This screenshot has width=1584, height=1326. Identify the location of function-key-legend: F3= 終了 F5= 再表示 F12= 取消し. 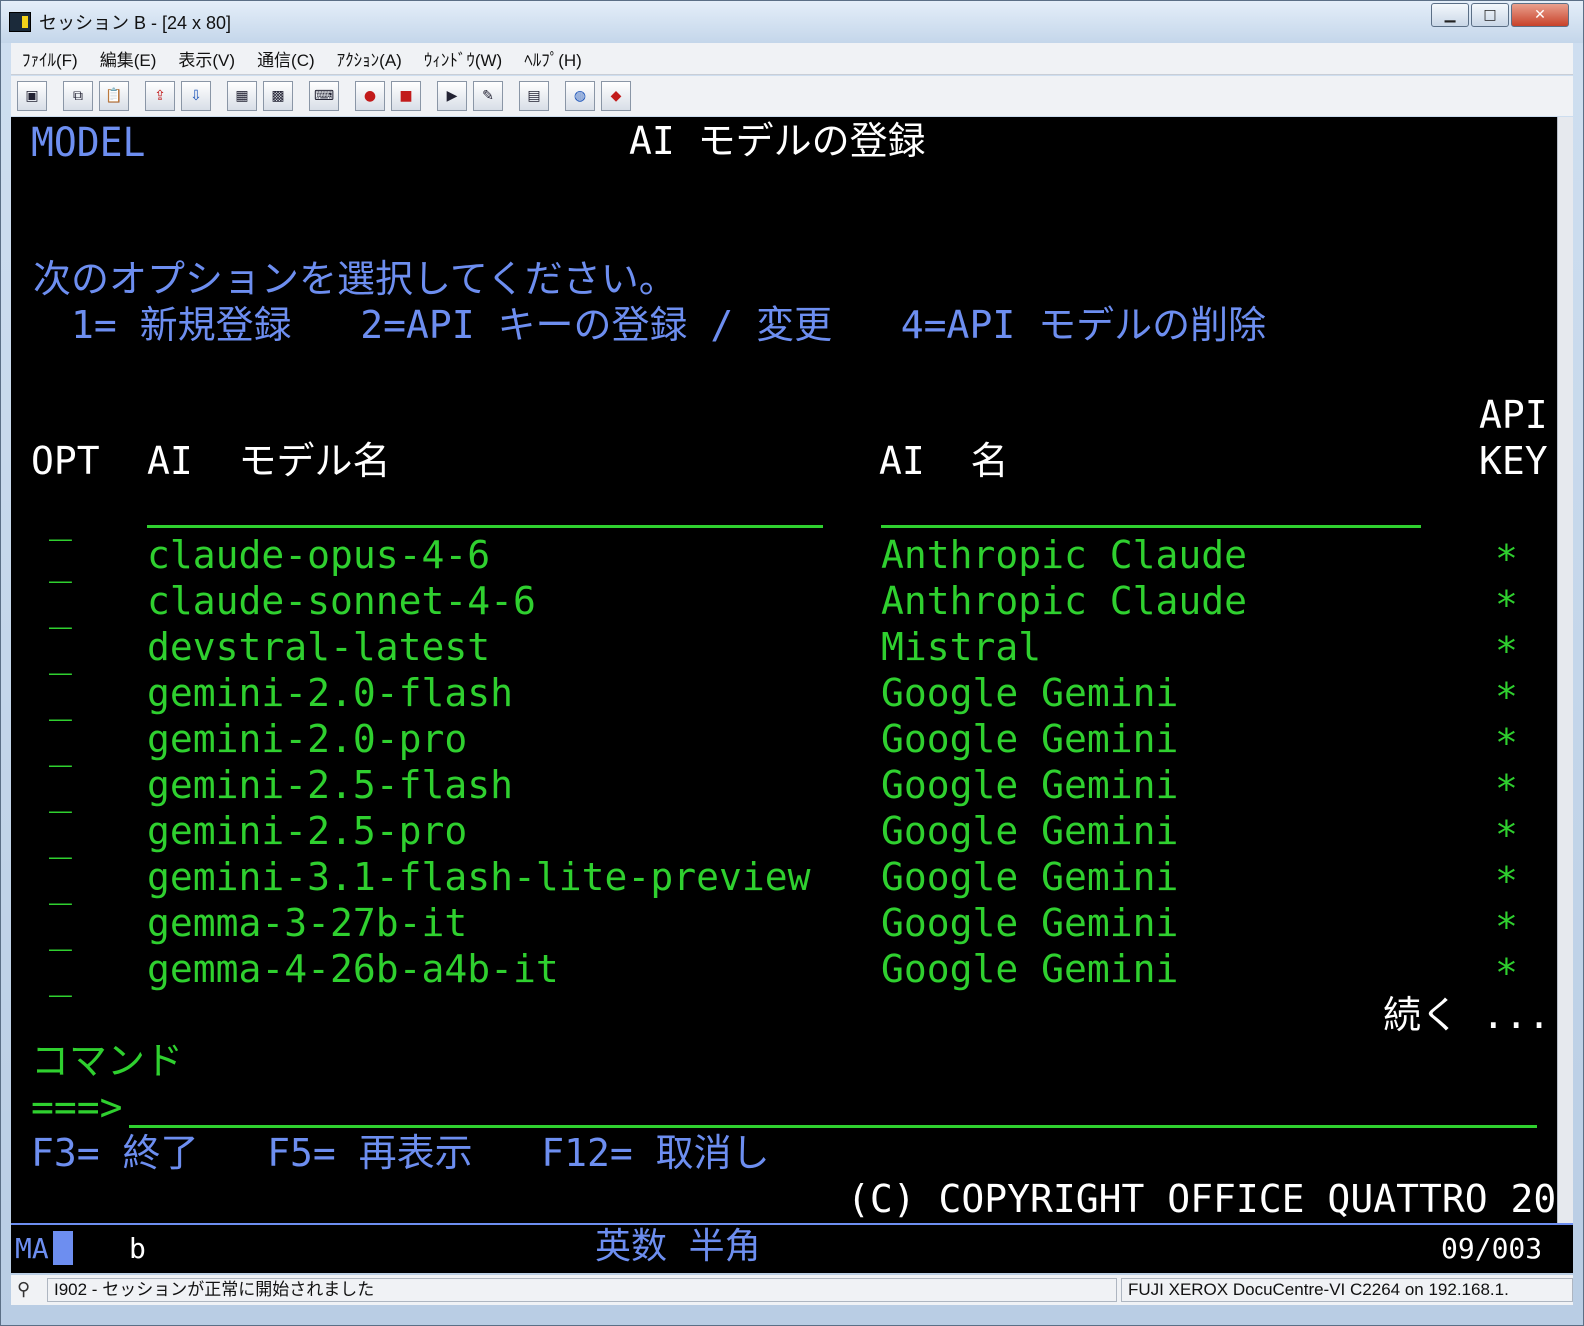
(400, 1153).